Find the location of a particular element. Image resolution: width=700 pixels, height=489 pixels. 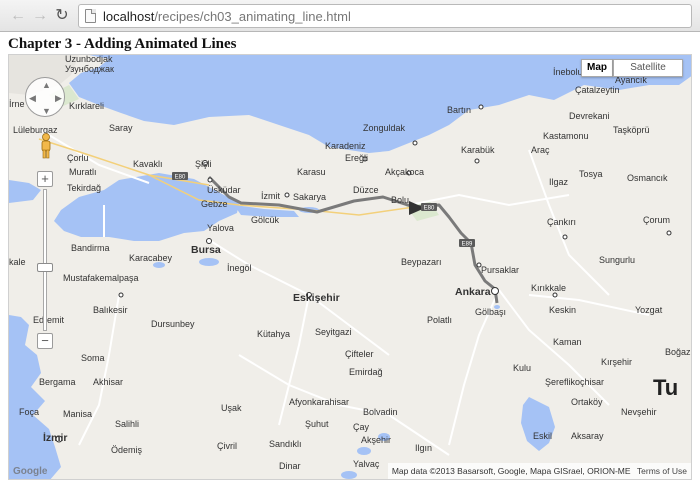

map-label: Узунбоджак is located at coordinates (89, 69).